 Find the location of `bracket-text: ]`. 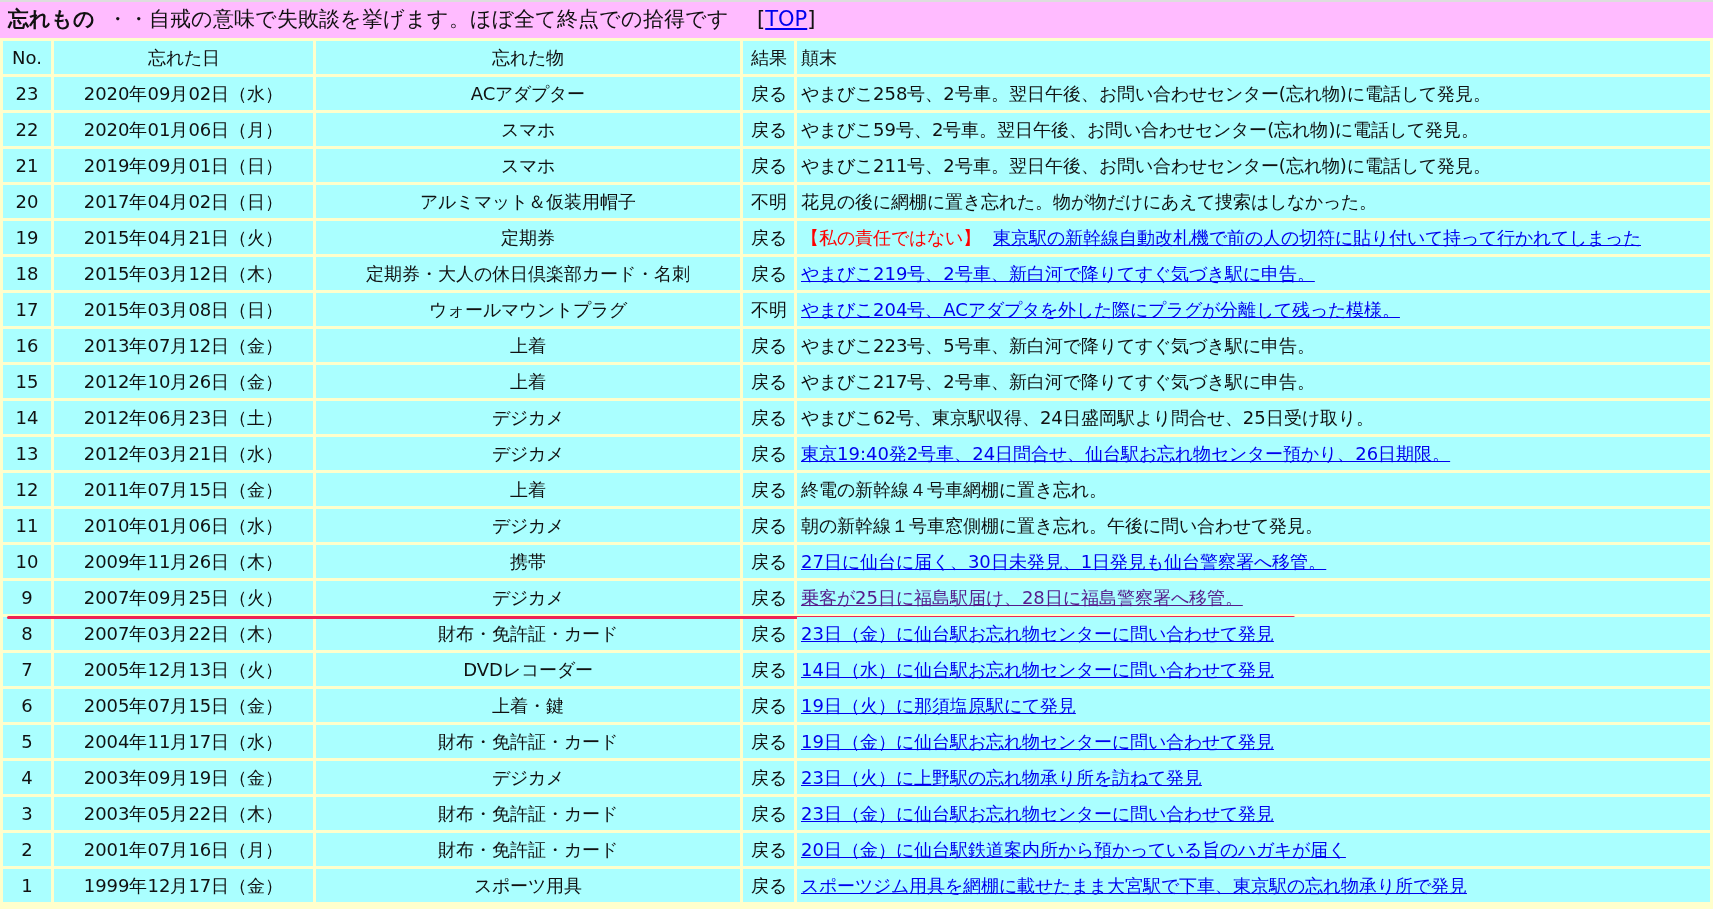

bracket-text: ] is located at coordinates (811, 20).